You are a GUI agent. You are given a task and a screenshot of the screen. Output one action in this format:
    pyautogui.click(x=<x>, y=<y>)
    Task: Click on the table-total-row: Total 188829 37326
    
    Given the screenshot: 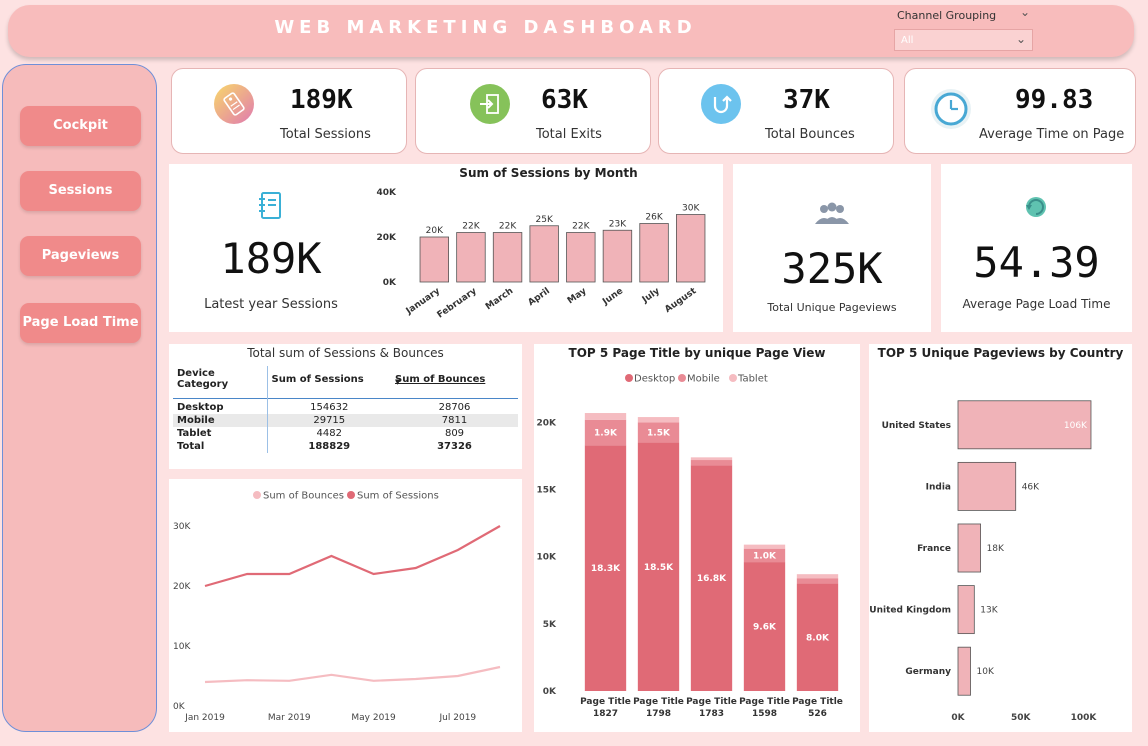 What is the action you would take?
    pyautogui.click(x=345, y=446)
    